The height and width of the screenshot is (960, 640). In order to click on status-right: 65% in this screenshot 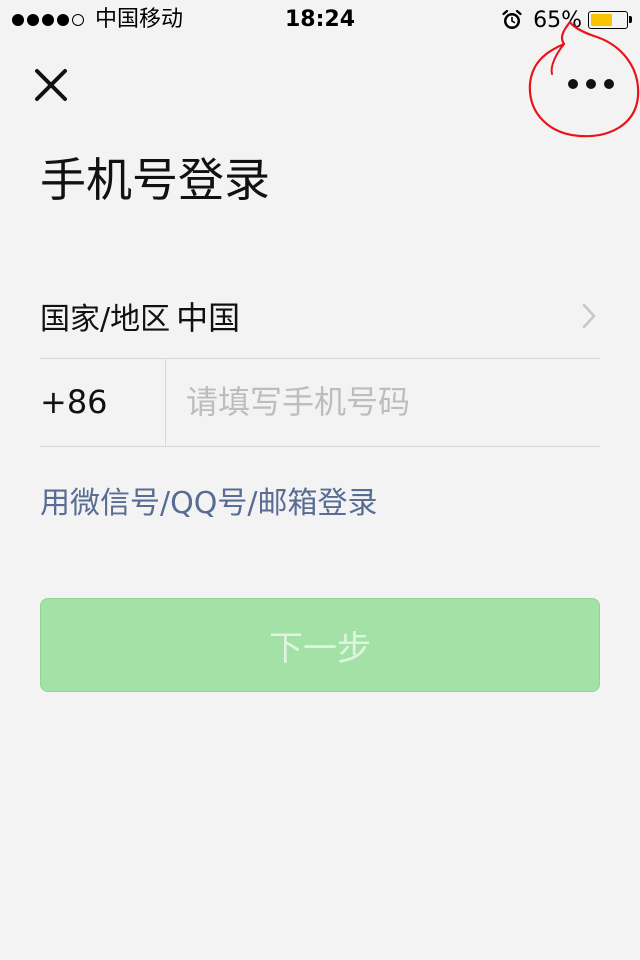, I will do `click(566, 20)`.